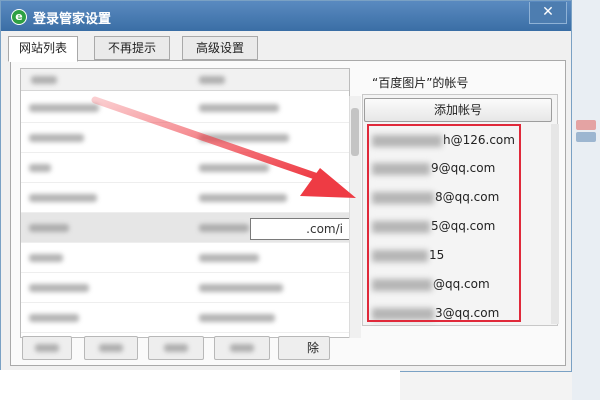 The height and width of the screenshot is (400, 600). Describe the element at coordinates (312, 348) in the screenshot. I see `button-label: 除` at that location.